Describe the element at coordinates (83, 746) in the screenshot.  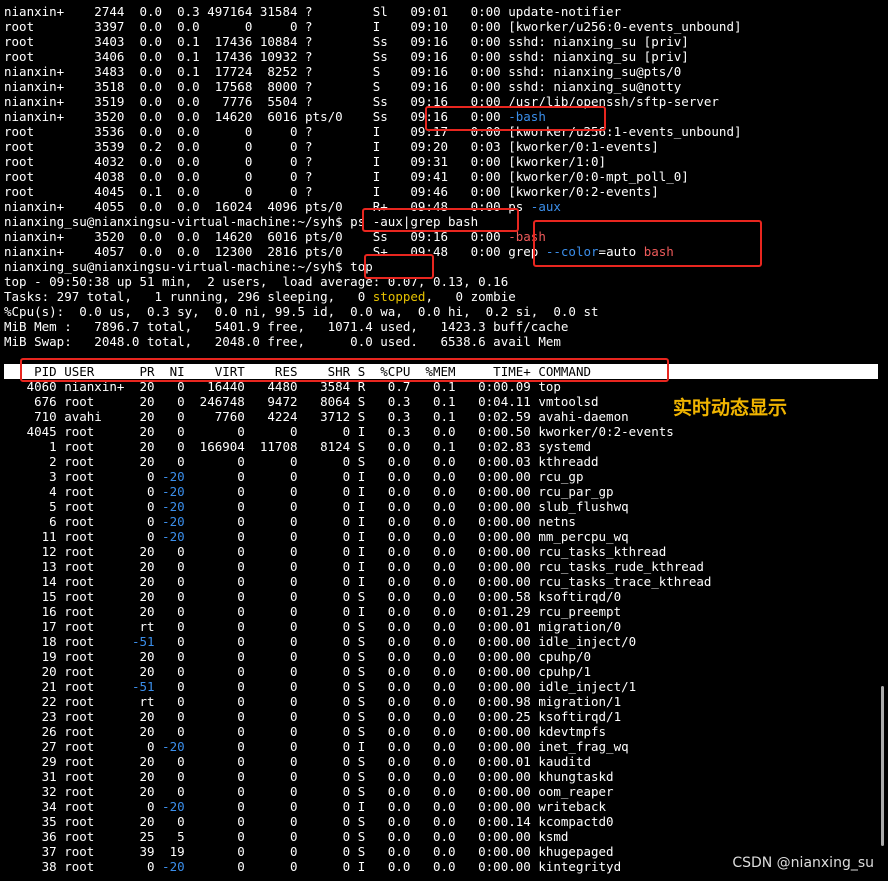
I see `terminal-text-segment: 27 root 0` at that location.